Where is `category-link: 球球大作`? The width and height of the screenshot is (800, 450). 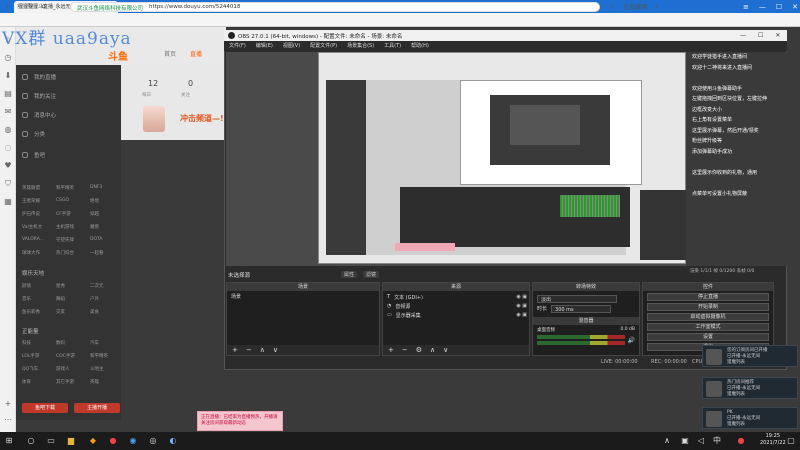
category-link: 球球大作 is located at coordinates (39, 253).